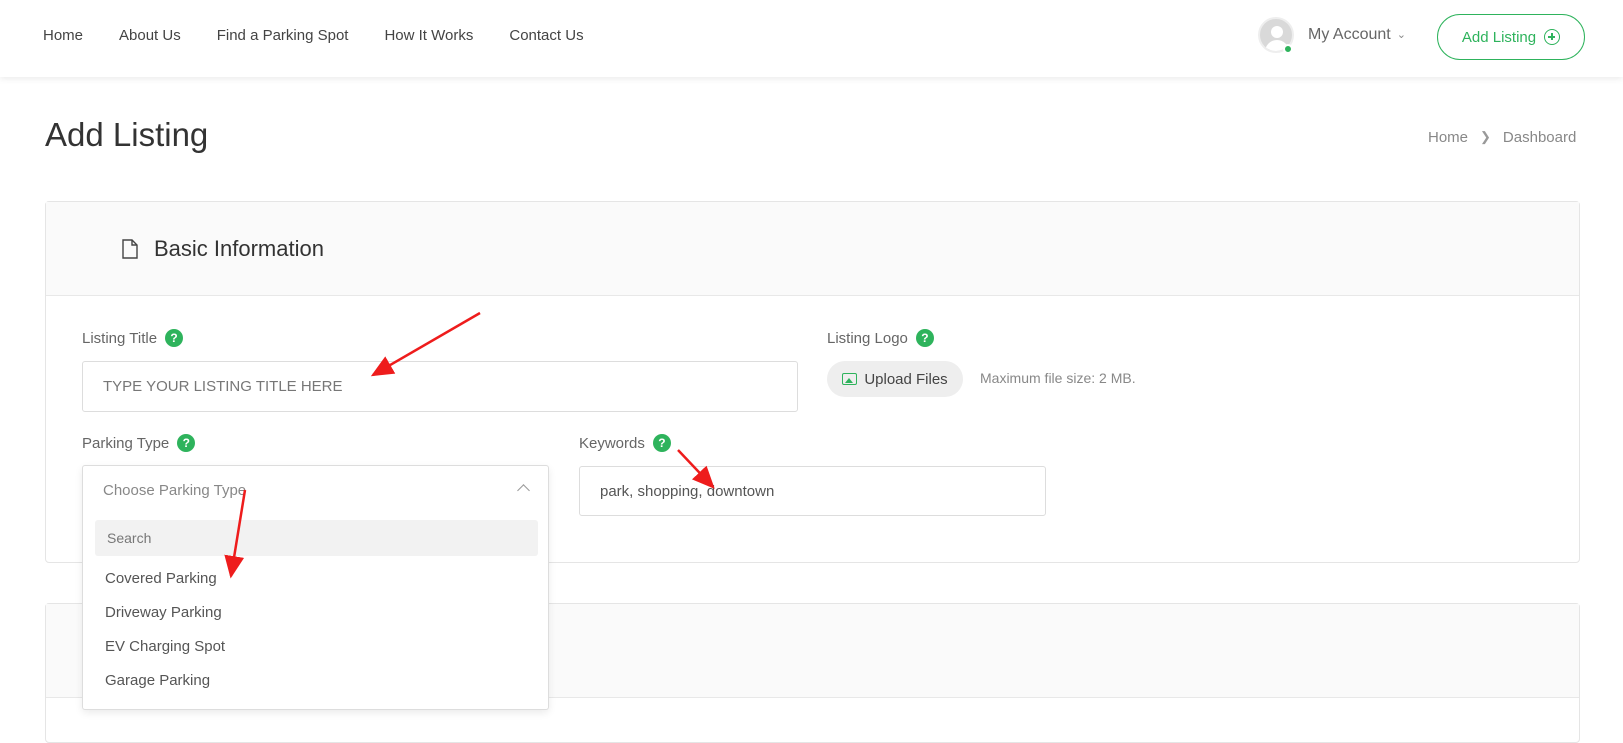 The image size is (1623, 743). What do you see at coordinates (1349, 35) in the screenshot?
I see `my-account-label: My Account` at bounding box center [1349, 35].